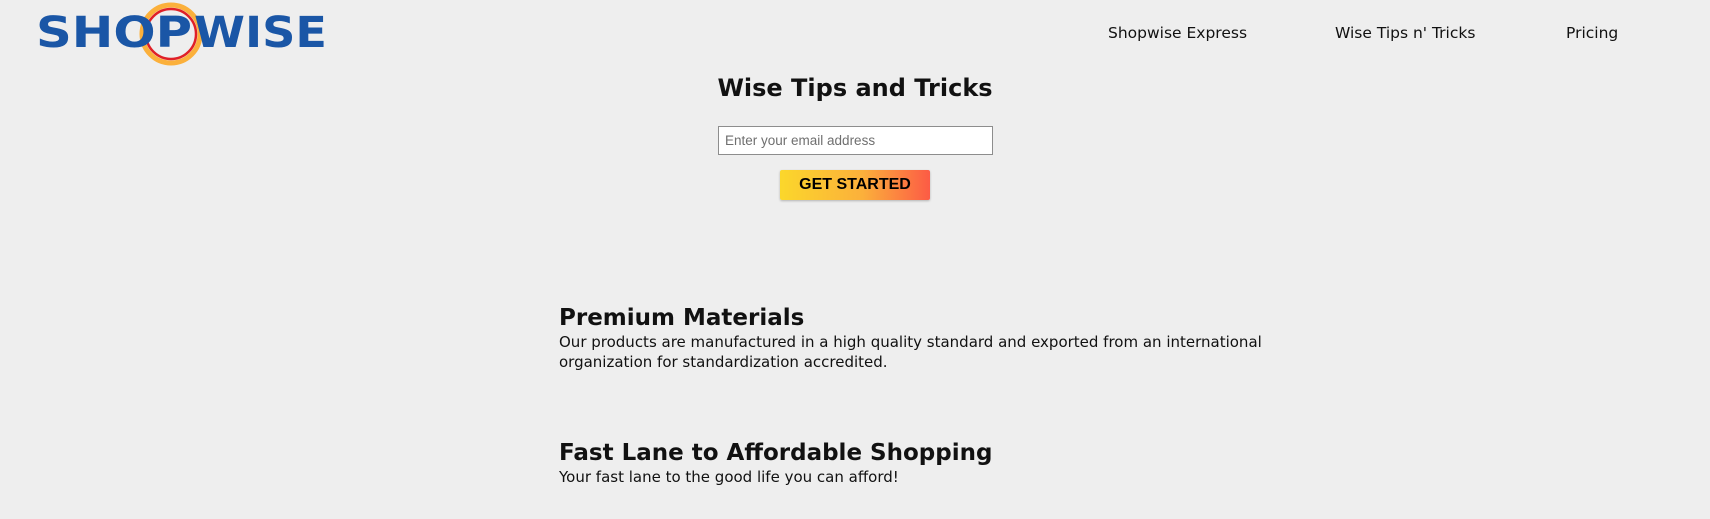  Describe the element at coordinates (855, 140) in the screenshot. I see `email-input` at that location.